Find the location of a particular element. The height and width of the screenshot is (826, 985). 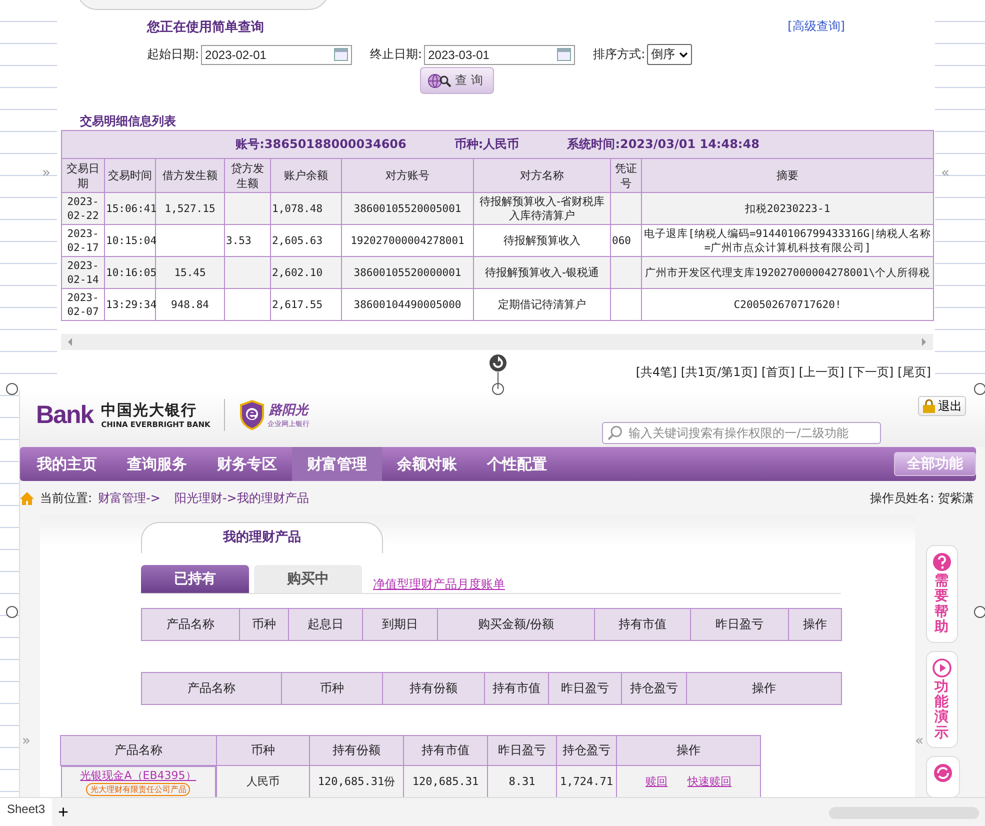

table-cell: 2023-02-07 is located at coordinates (83, 304).